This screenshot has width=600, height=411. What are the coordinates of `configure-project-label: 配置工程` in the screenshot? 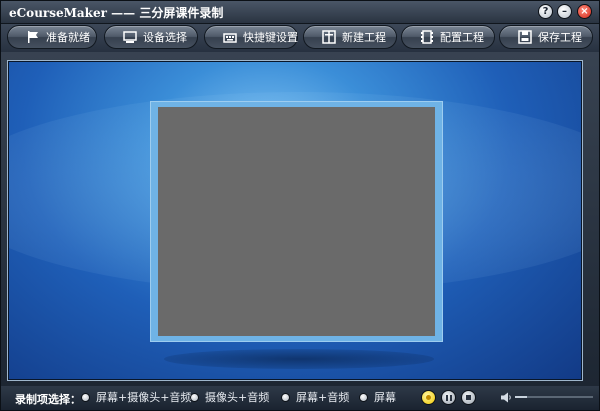 It's located at (462, 37).